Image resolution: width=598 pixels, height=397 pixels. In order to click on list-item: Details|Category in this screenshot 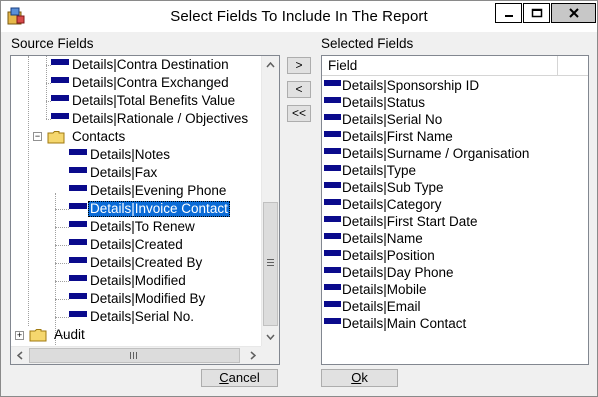, I will do `click(383, 204)`.